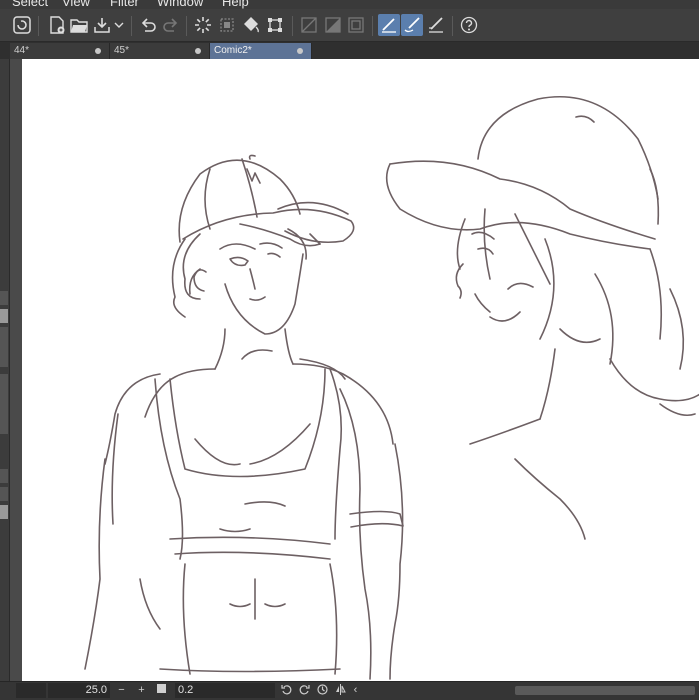 This screenshot has height=700, width=699. Describe the element at coordinates (79, 690) in the screenshot. I see `zoom-field: 25.0` at that location.